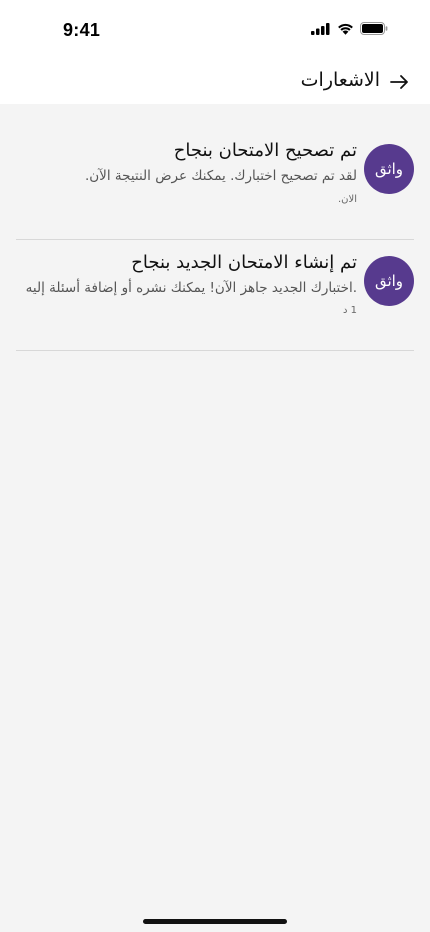  Describe the element at coordinates (215, 82) in the screenshot. I see `app-header: الاشعارات` at that location.